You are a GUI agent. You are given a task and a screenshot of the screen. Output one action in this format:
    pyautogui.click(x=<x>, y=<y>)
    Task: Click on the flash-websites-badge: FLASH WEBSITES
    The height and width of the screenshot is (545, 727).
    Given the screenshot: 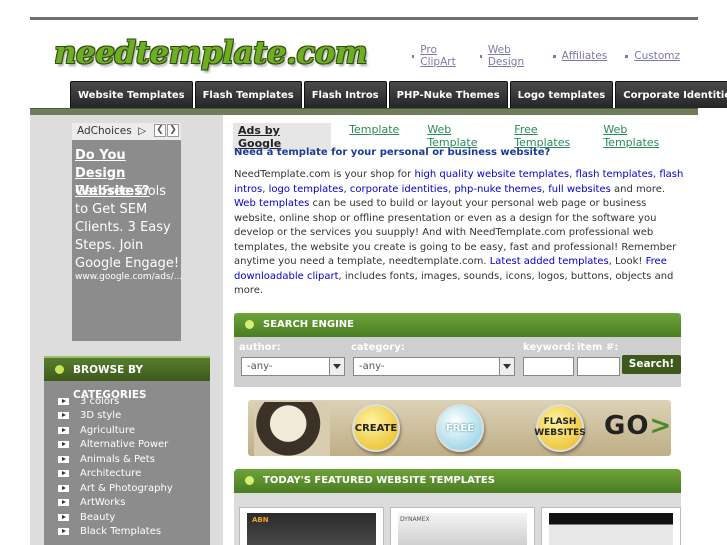 What is the action you would take?
    pyautogui.click(x=560, y=428)
    